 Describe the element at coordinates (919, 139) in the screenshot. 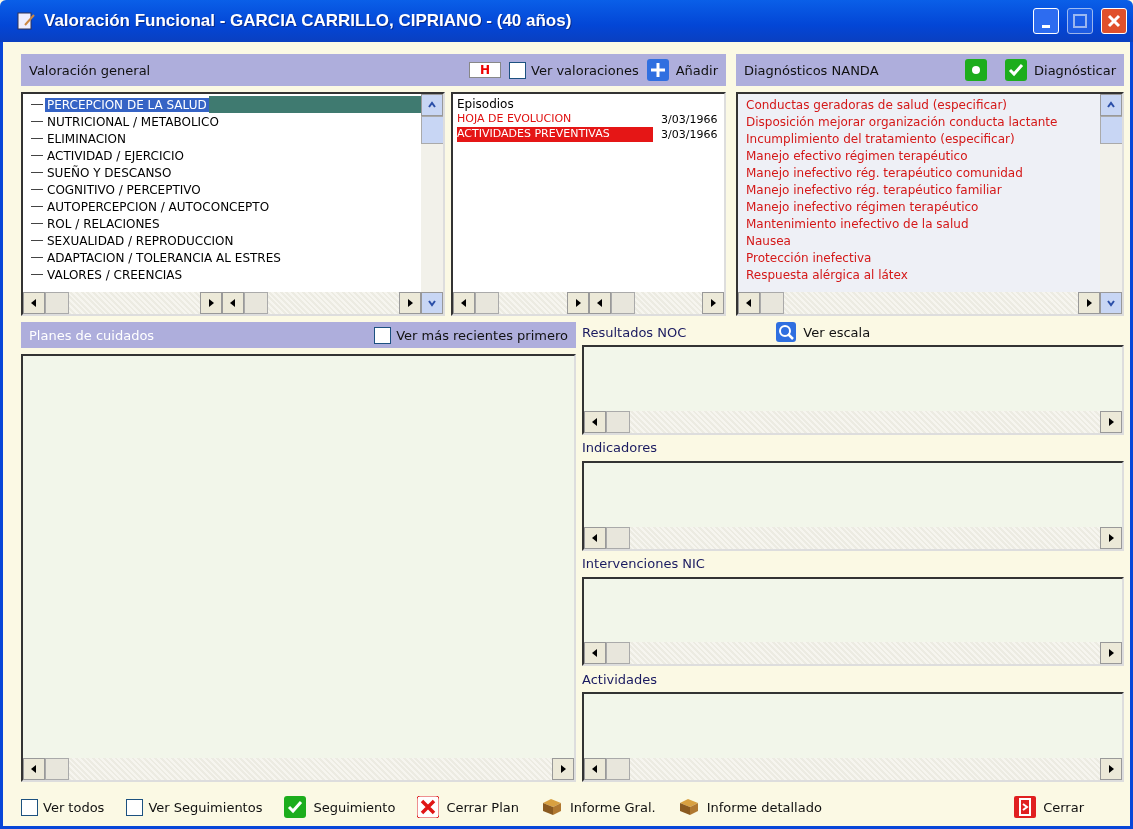

I see `diagnosis-item: Incumplimiento del tratamiento (especificar)` at that location.